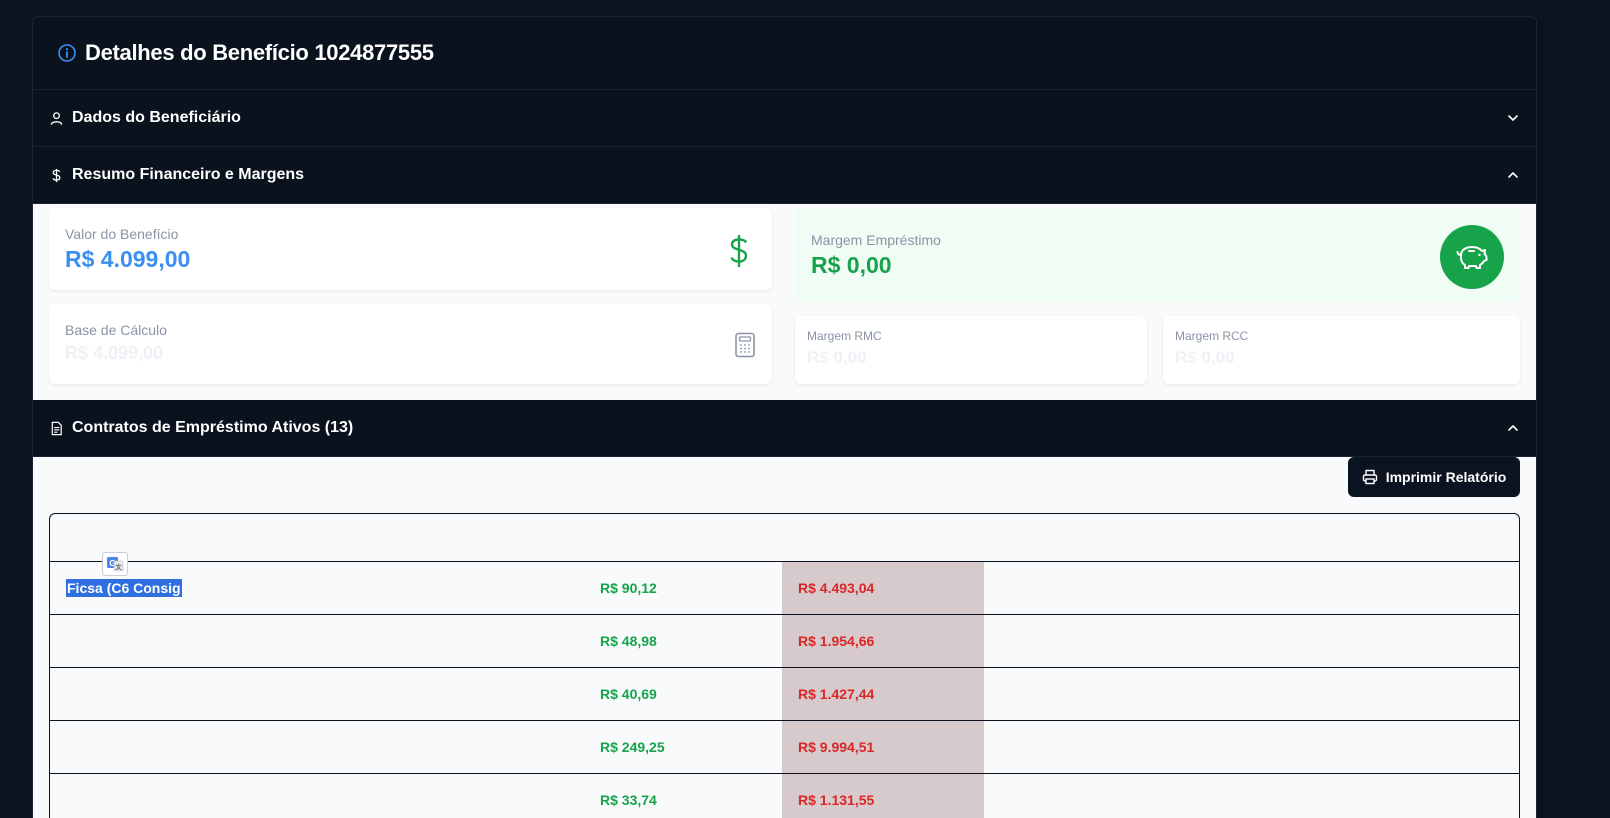 This screenshot has width=1610, height=818. I want to click on contract-installment: R$ 48,98, so click(628, 641).